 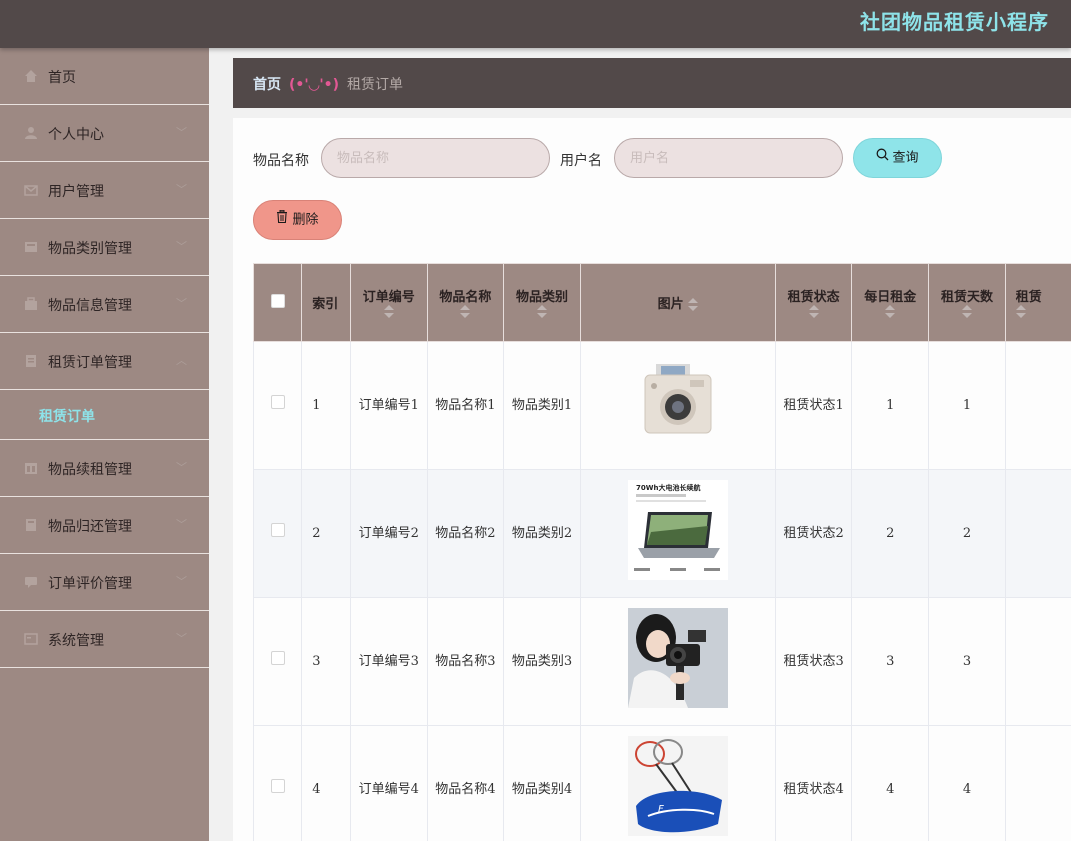 I want to click on category-icon, so click(x=31, y=247).